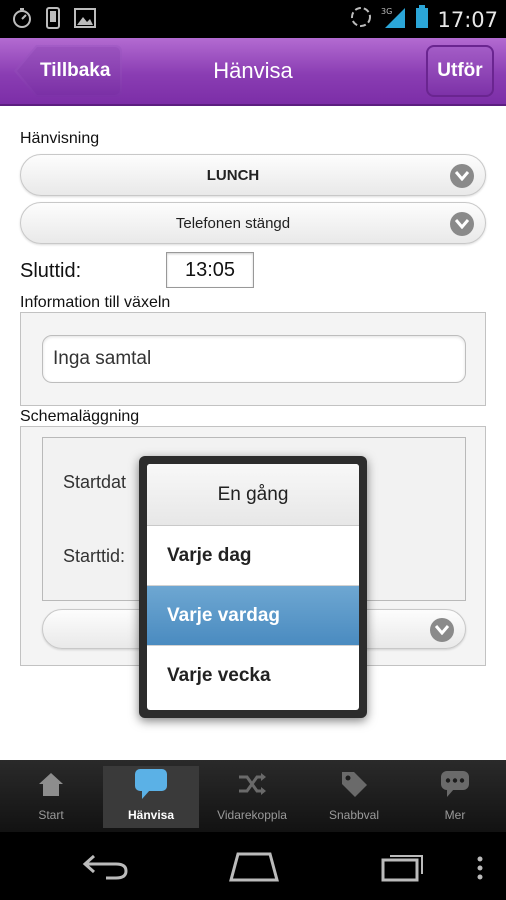 This screenshot has height=900, width=506. Describe the element at coordinates (233, 223) in the screenshot. I see `phone-state-value: Telefonen stängd` at that location.